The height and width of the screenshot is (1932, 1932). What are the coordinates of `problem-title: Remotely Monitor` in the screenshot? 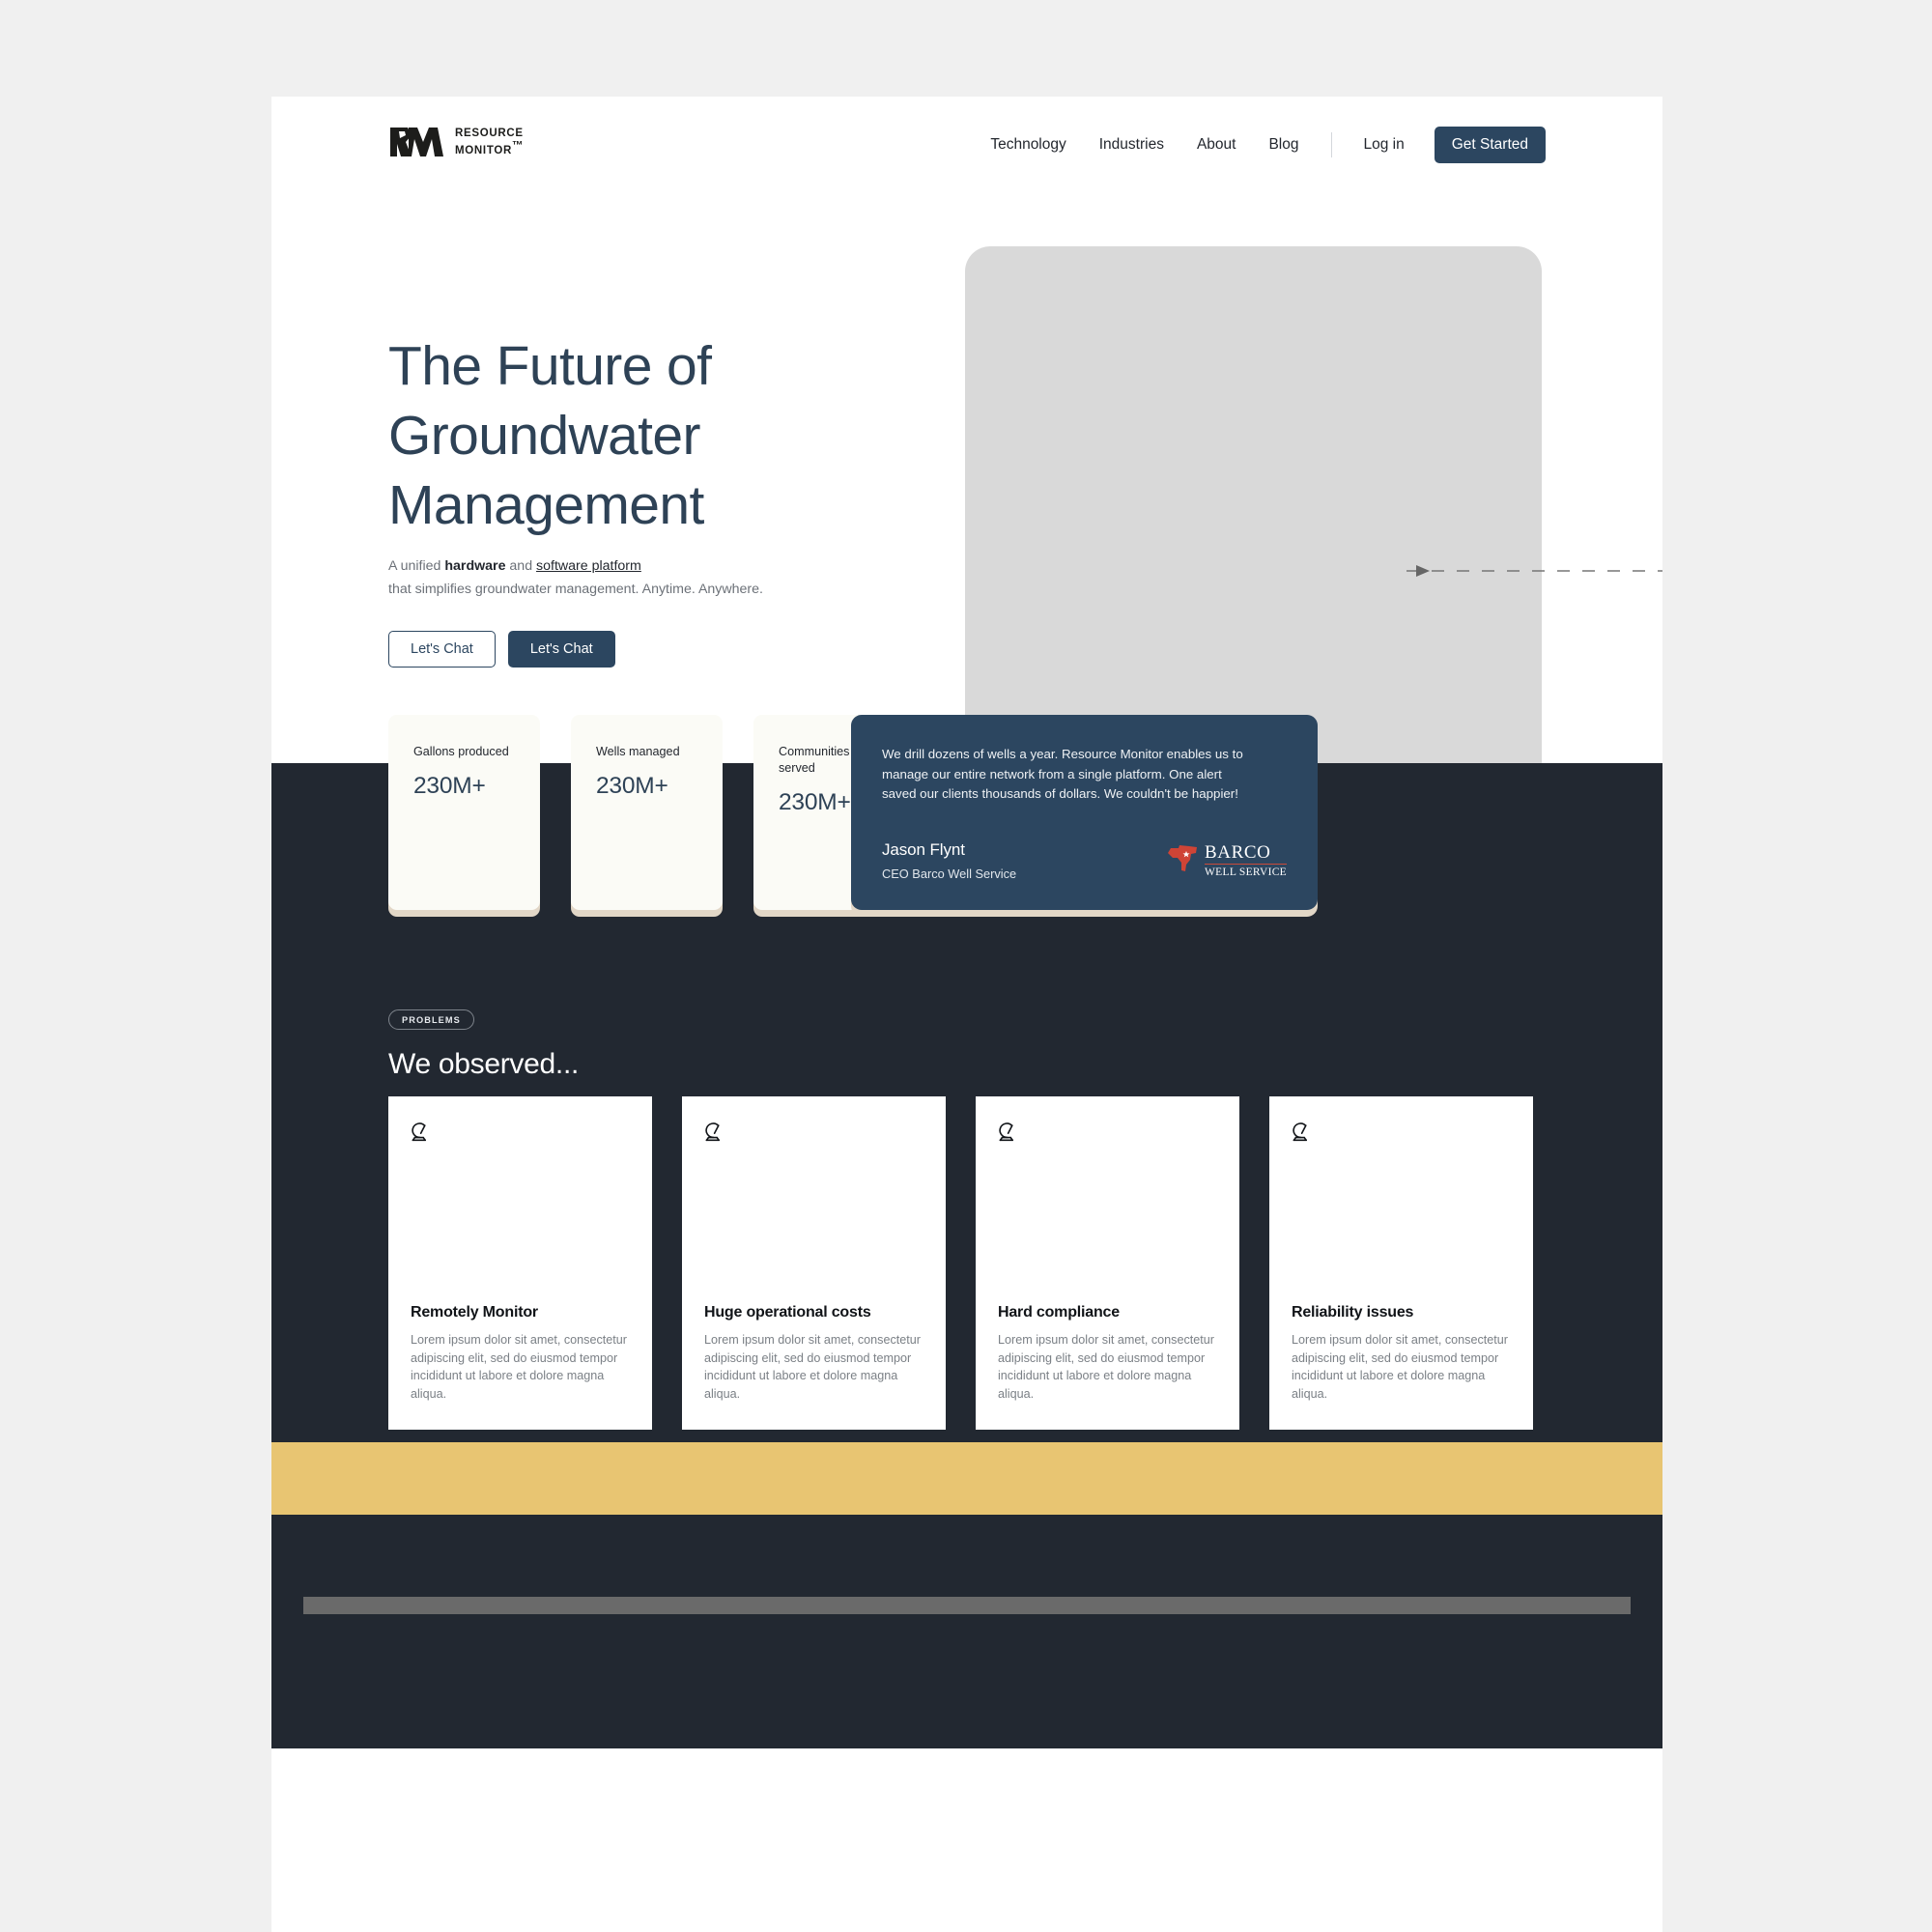 It's located at (474, 1312).